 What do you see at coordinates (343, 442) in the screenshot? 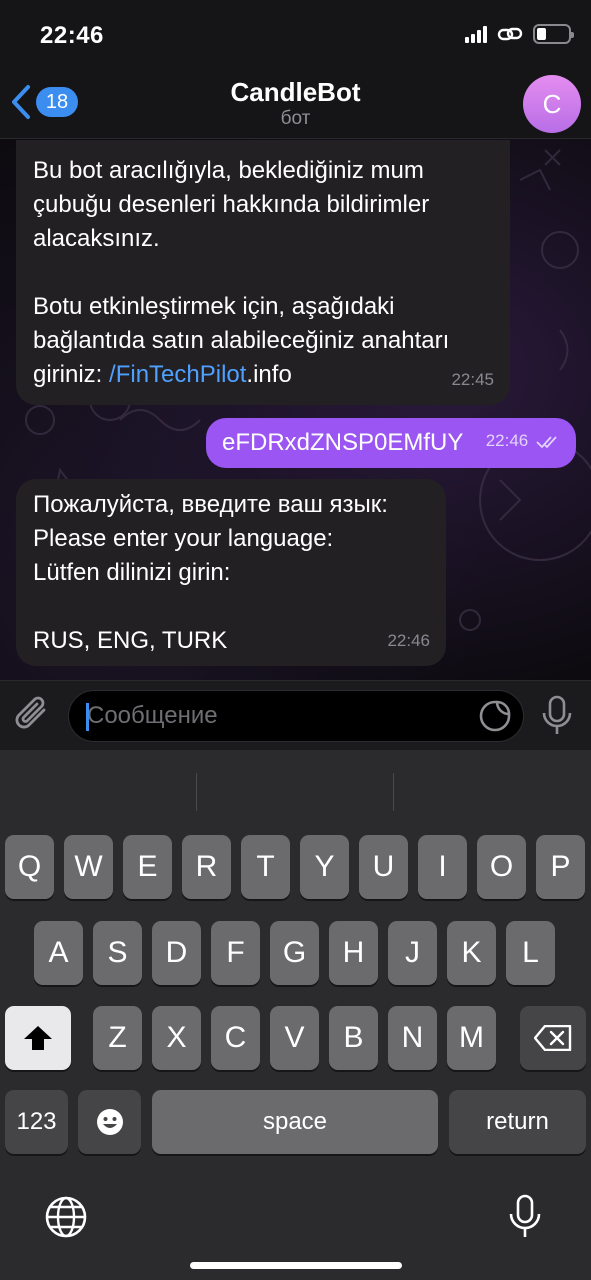
I see `message-text: eFDRxdZNSP0EMfUY` at bounding box center [343, 442].